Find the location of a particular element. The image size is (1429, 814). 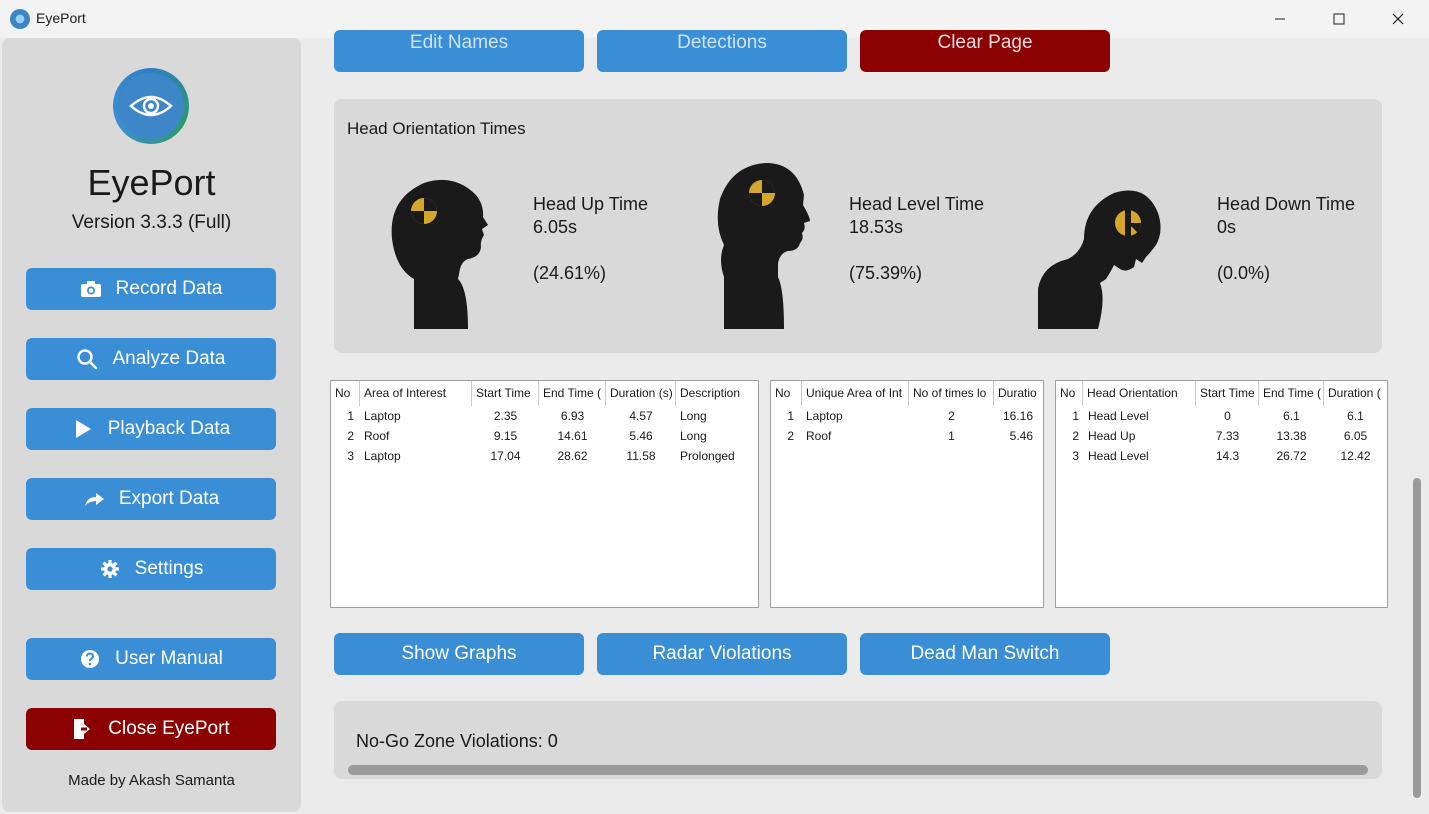

head-down-label: Head Down Time is located at coordinates (1286, 204).